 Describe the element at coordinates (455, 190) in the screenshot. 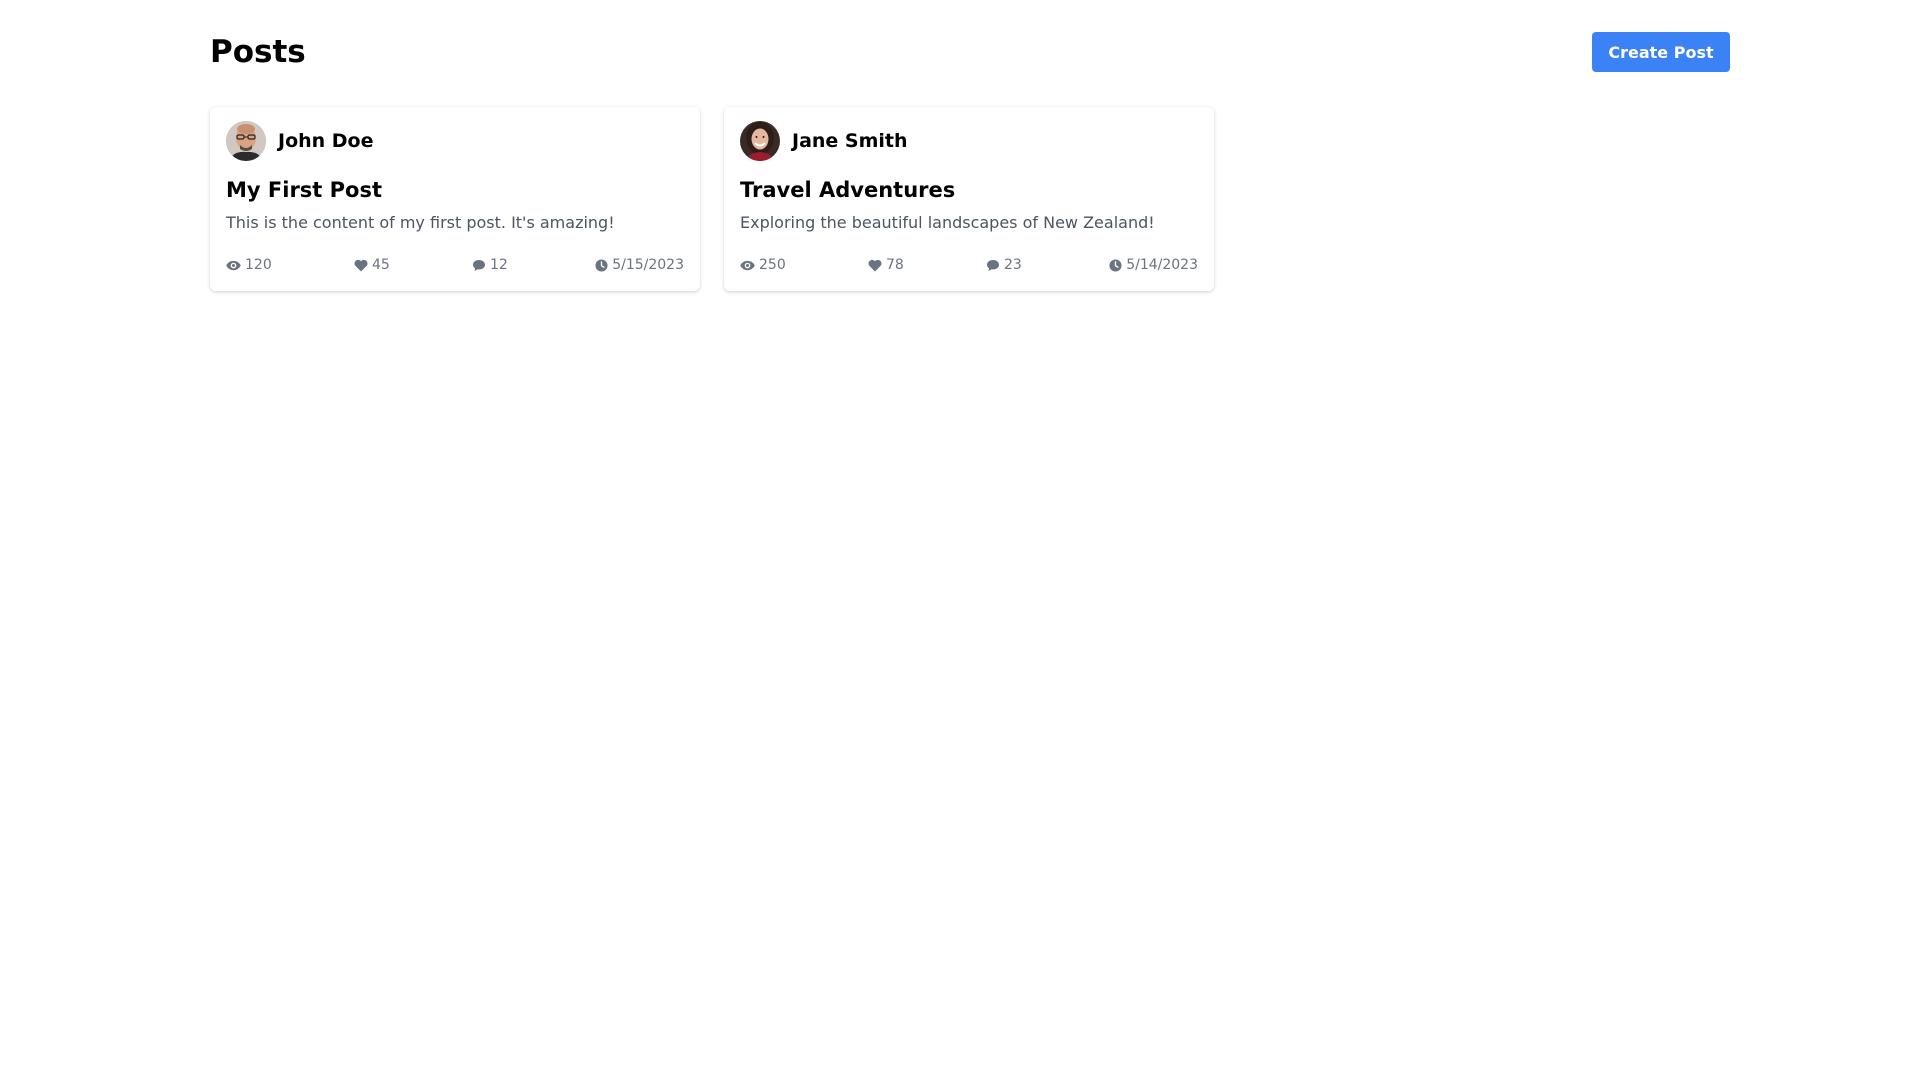

I see `post-title: My First Post` at that location.